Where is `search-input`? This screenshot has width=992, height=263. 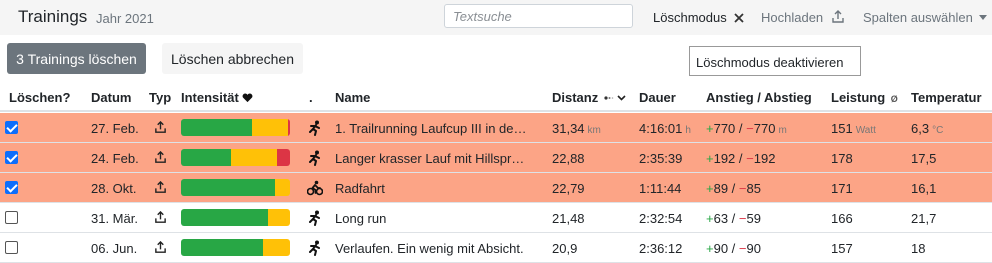
search-input is located at coordinates (538, 16).